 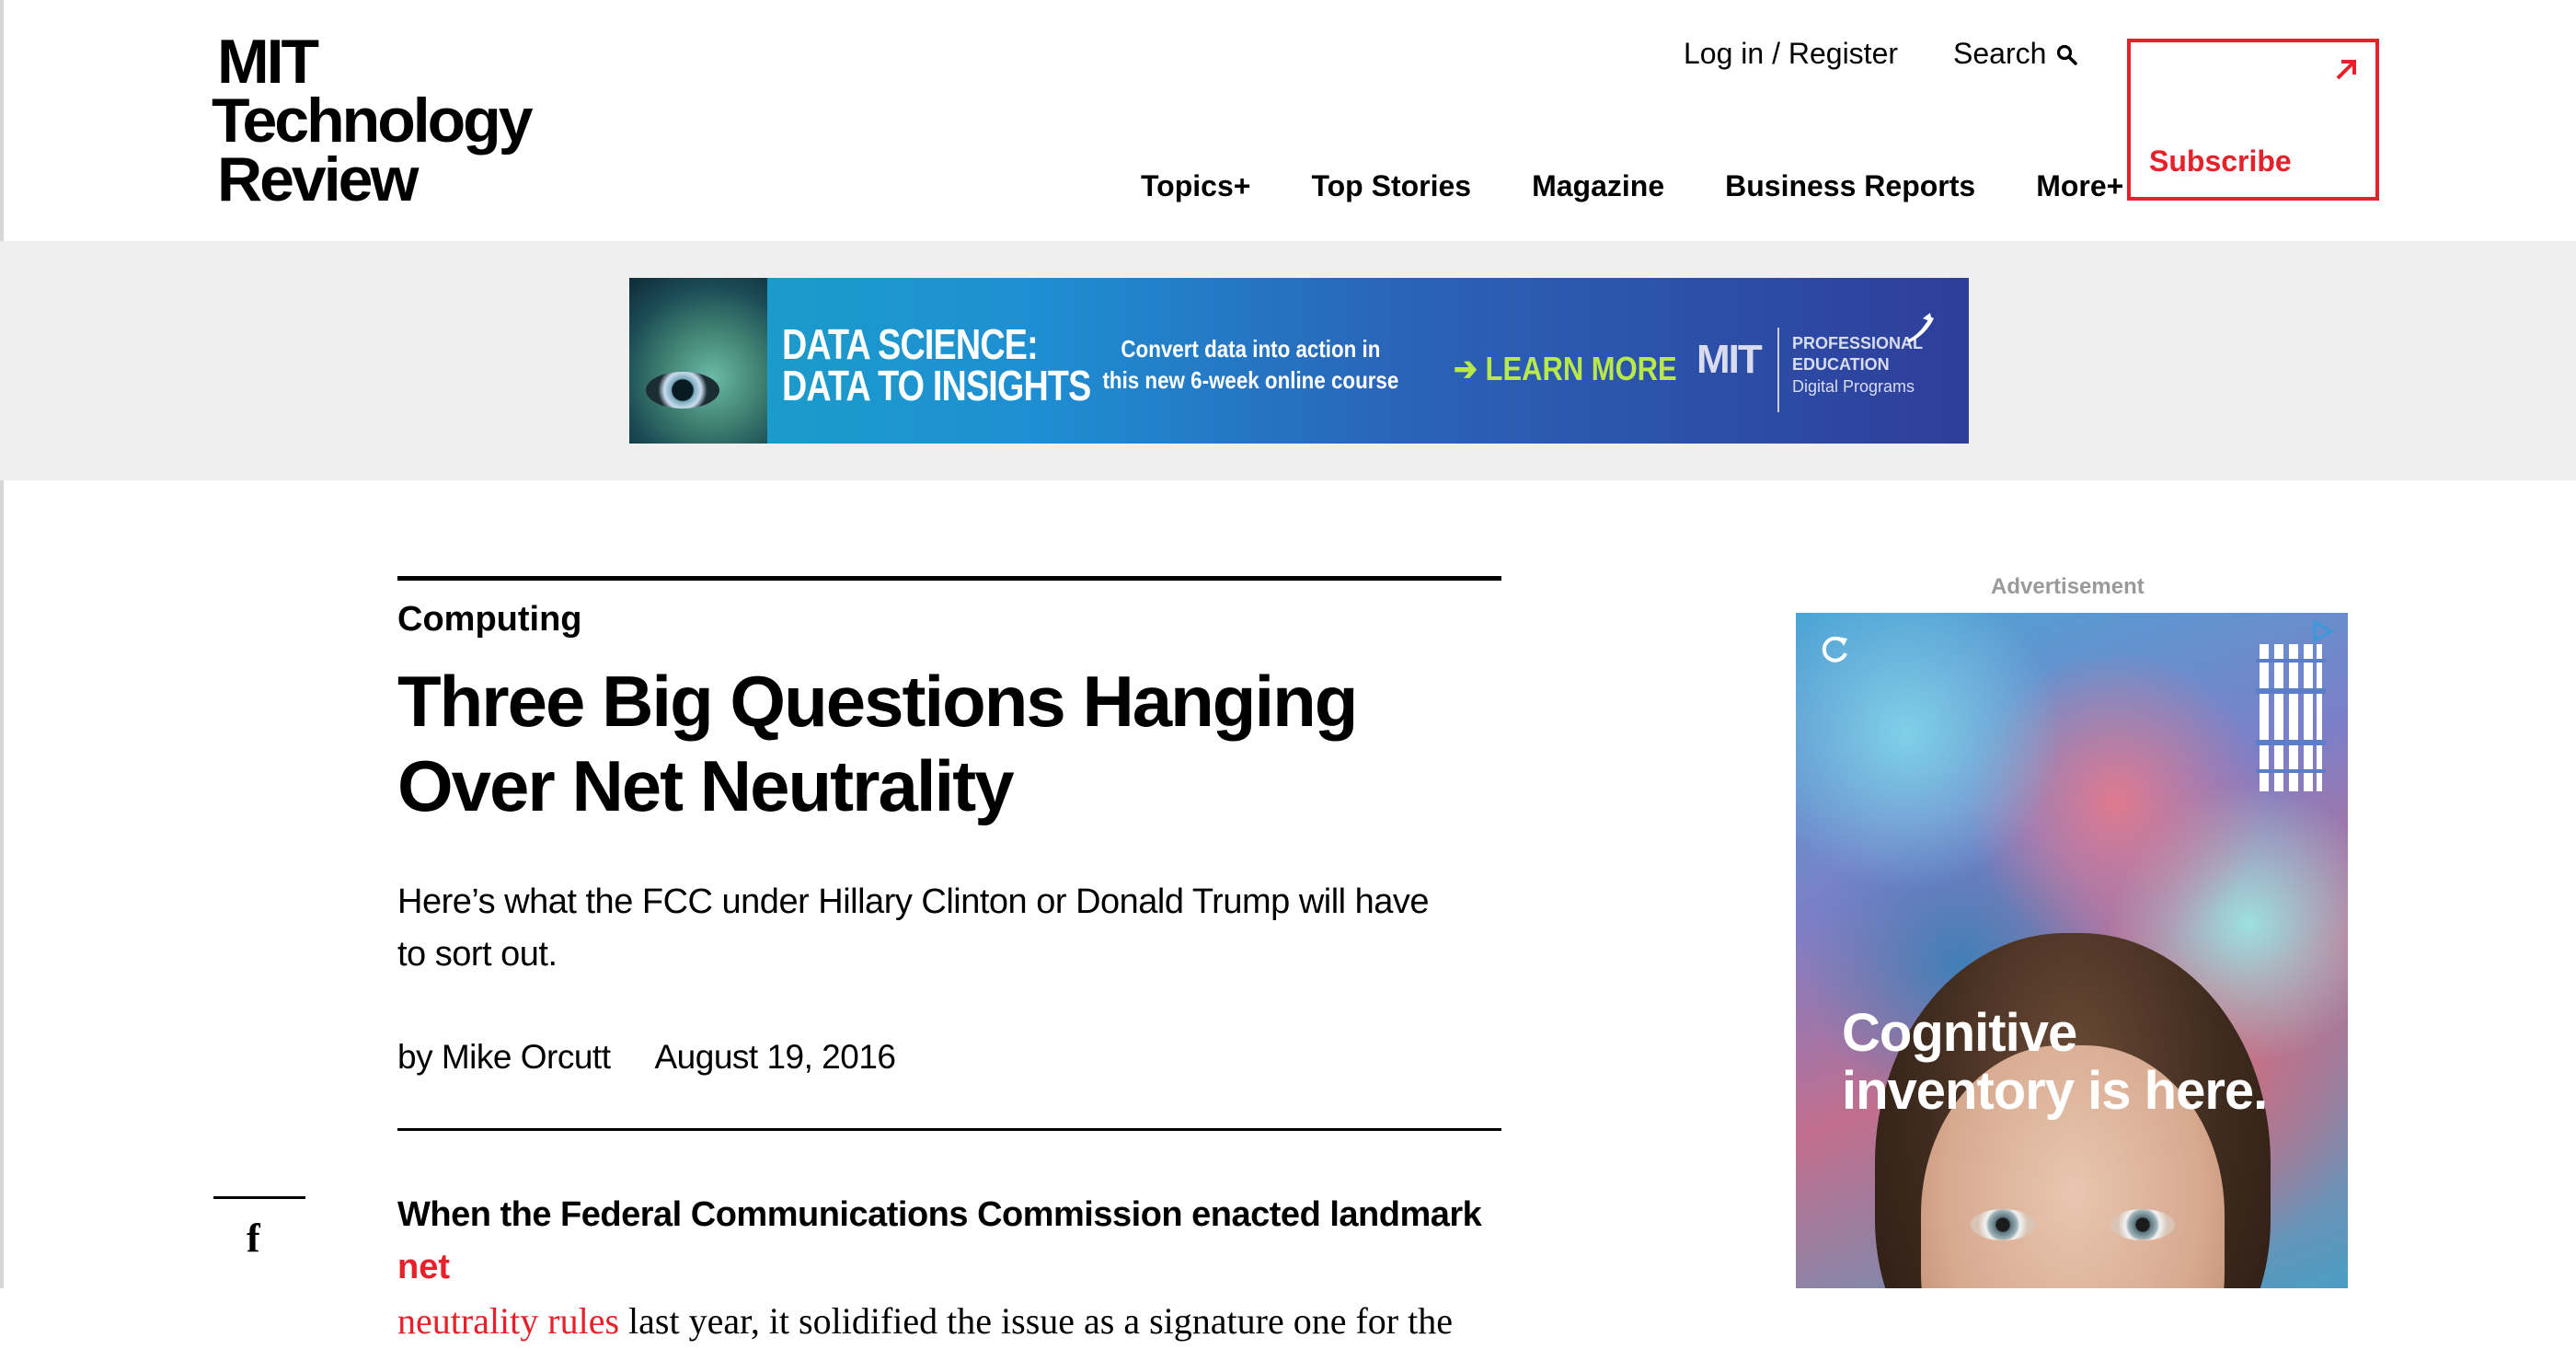 I want to click on refresh-icon, so click(x=1834, y=649).